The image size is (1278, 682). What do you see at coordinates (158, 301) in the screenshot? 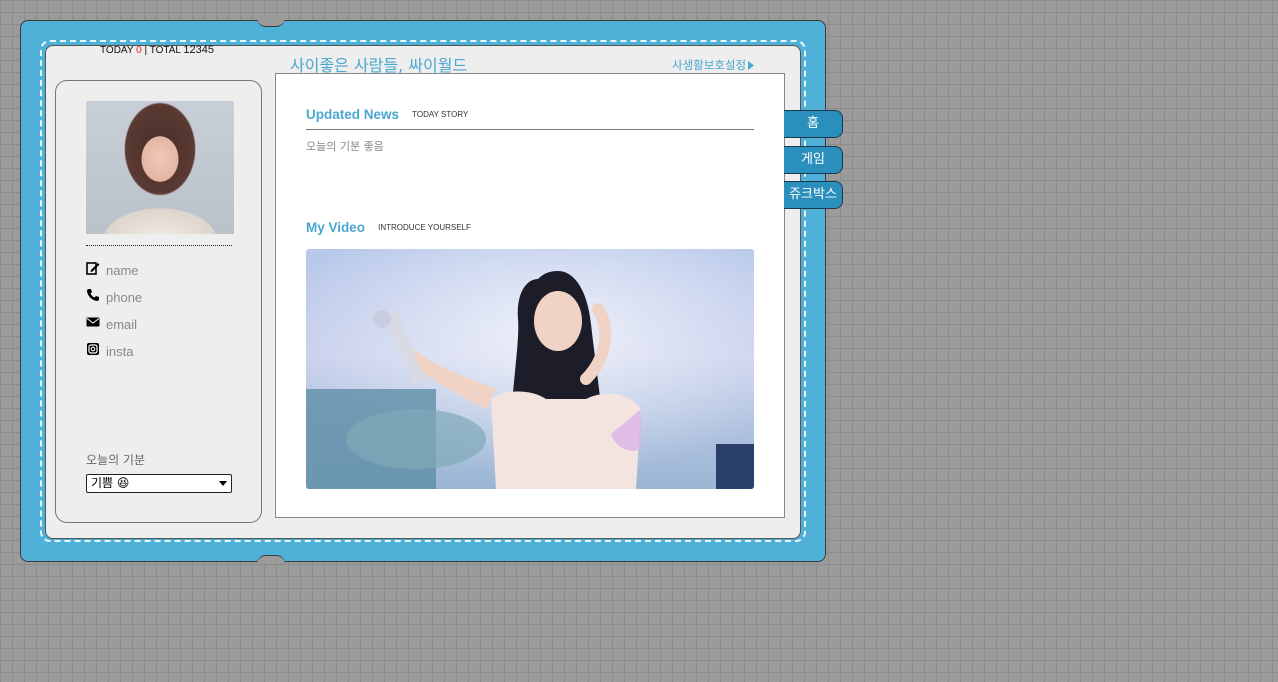
I see `profile-panel: name phone email insta 오늘의 기분 기쁨 😆` at bounding box center [158, 301].